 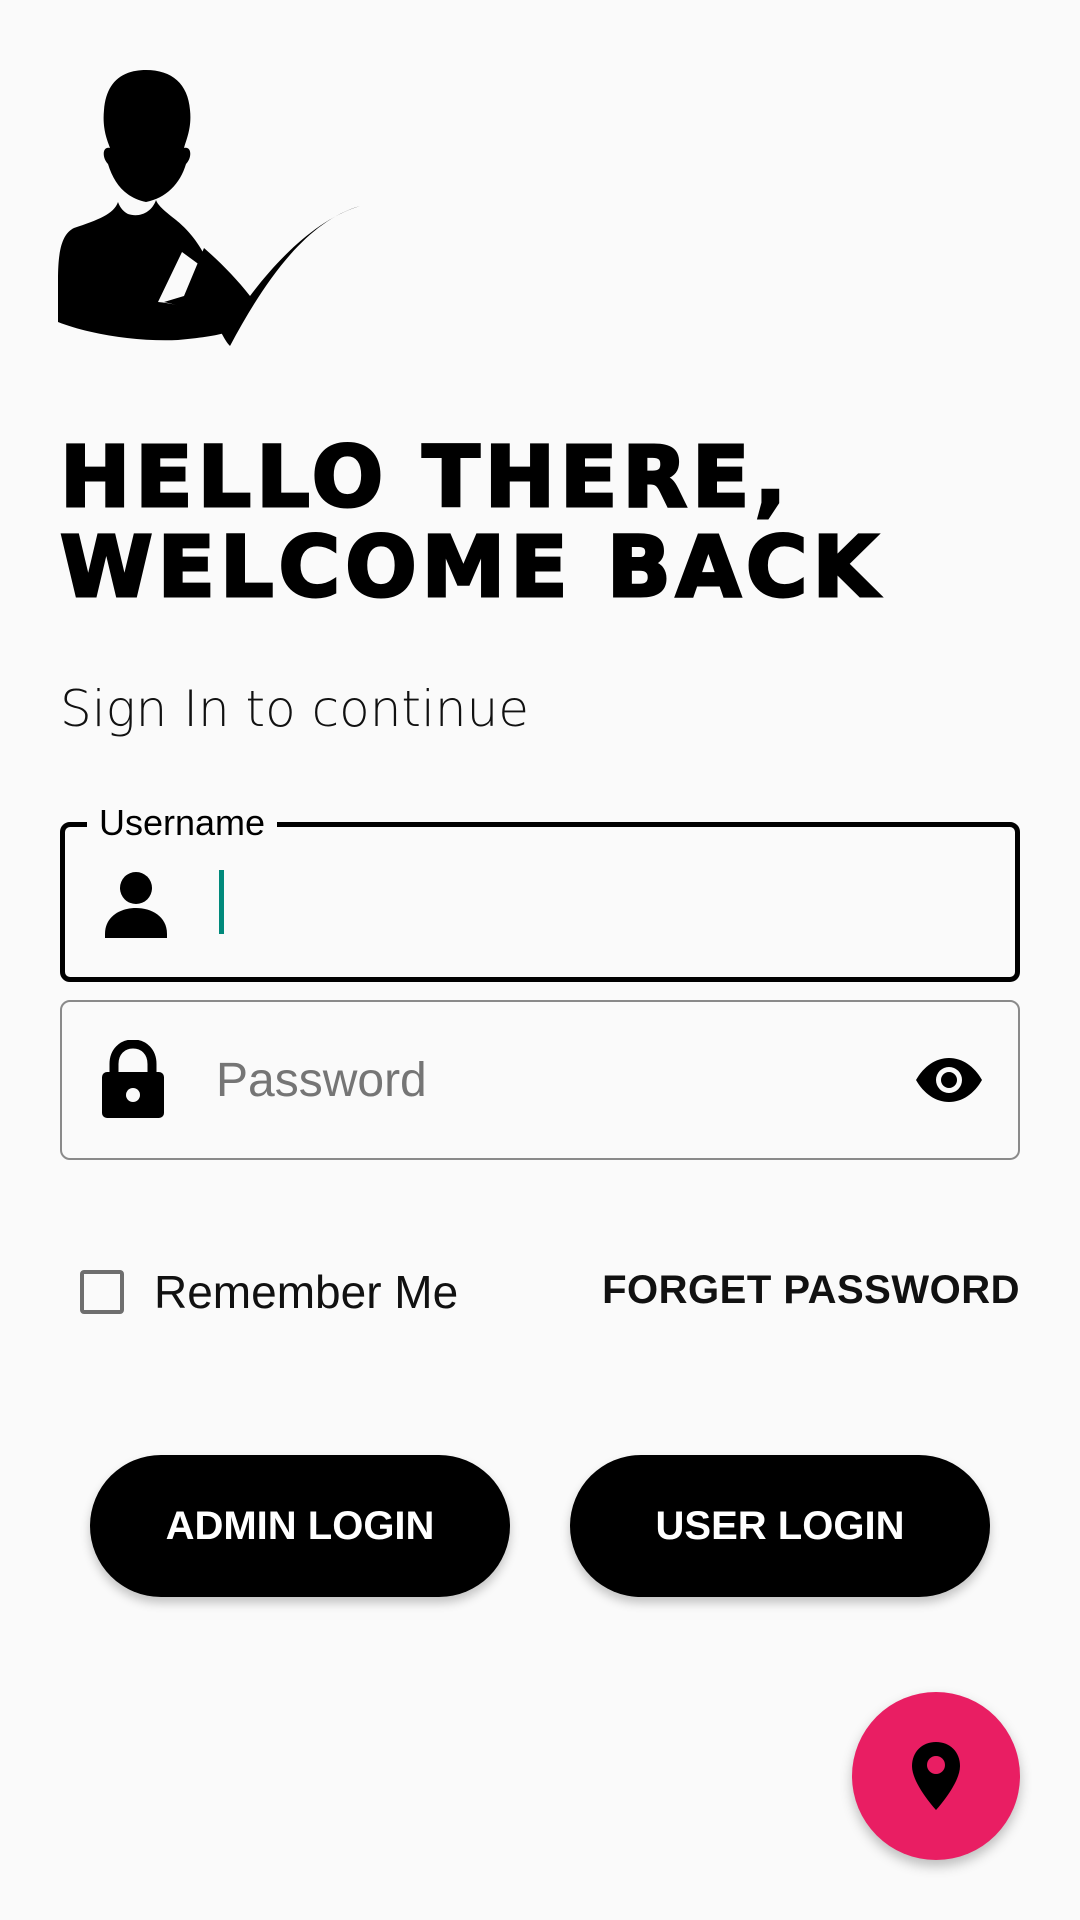 I want to click on subtitle: Sign In to continue, so click(x=295, y=709).